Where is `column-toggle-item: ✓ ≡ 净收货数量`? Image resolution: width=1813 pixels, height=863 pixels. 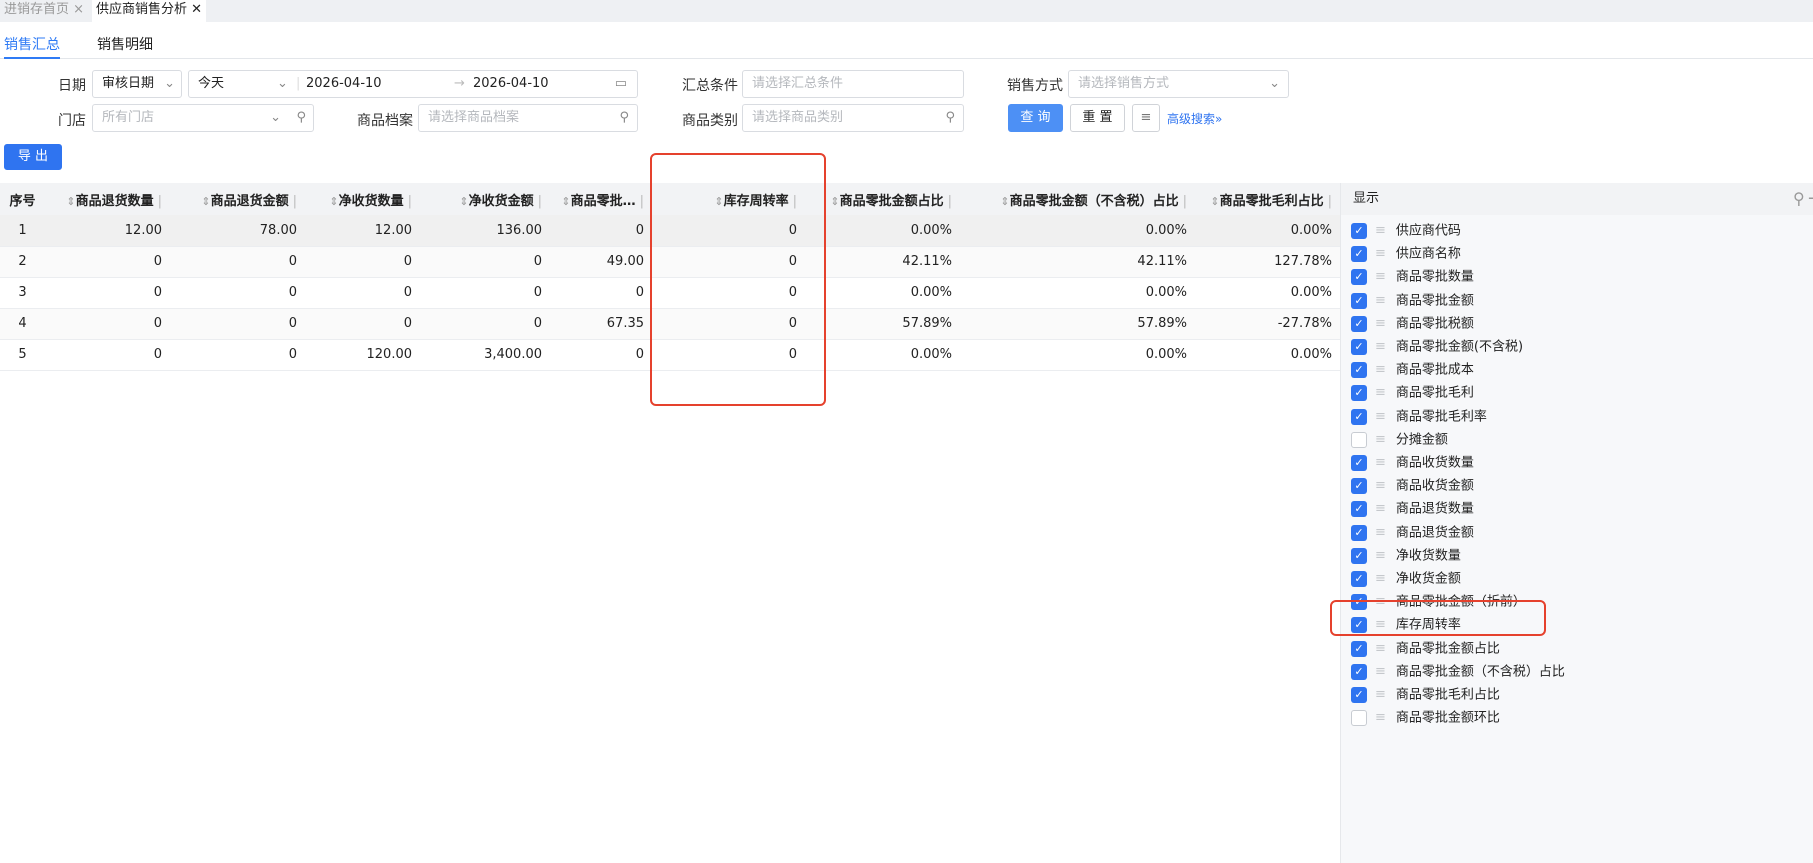
column-toggle-item: ✓ ≡ 净收货数量 is located at coordinates (1406, 556).